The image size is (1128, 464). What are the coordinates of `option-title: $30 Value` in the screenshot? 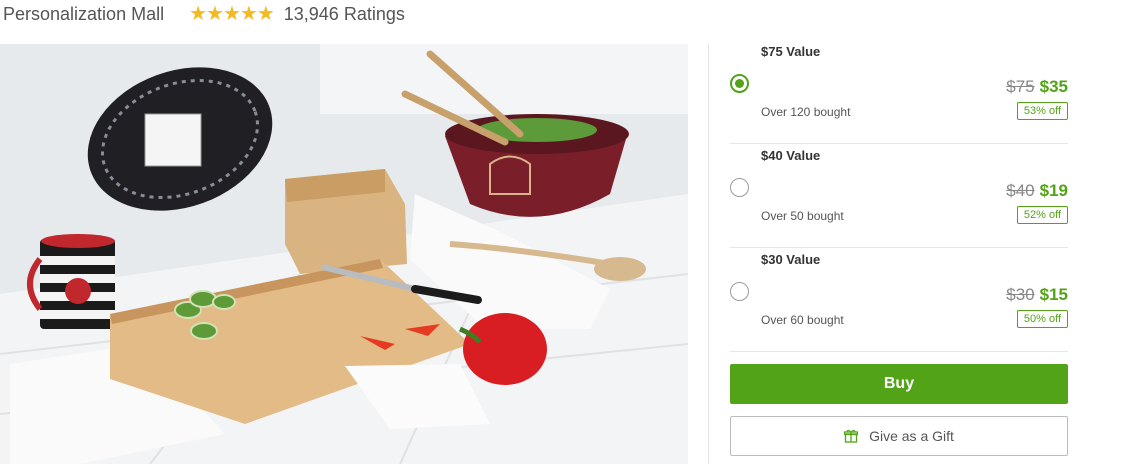 It's located at (791, 259).